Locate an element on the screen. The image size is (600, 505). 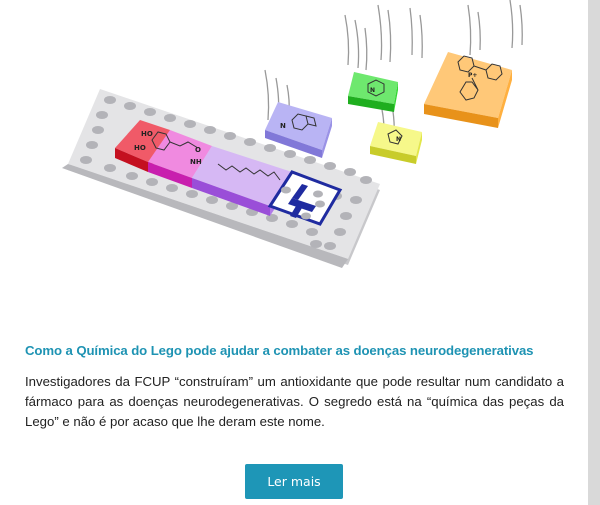
n-label-yellow: N is located at coordinates (398, 139).